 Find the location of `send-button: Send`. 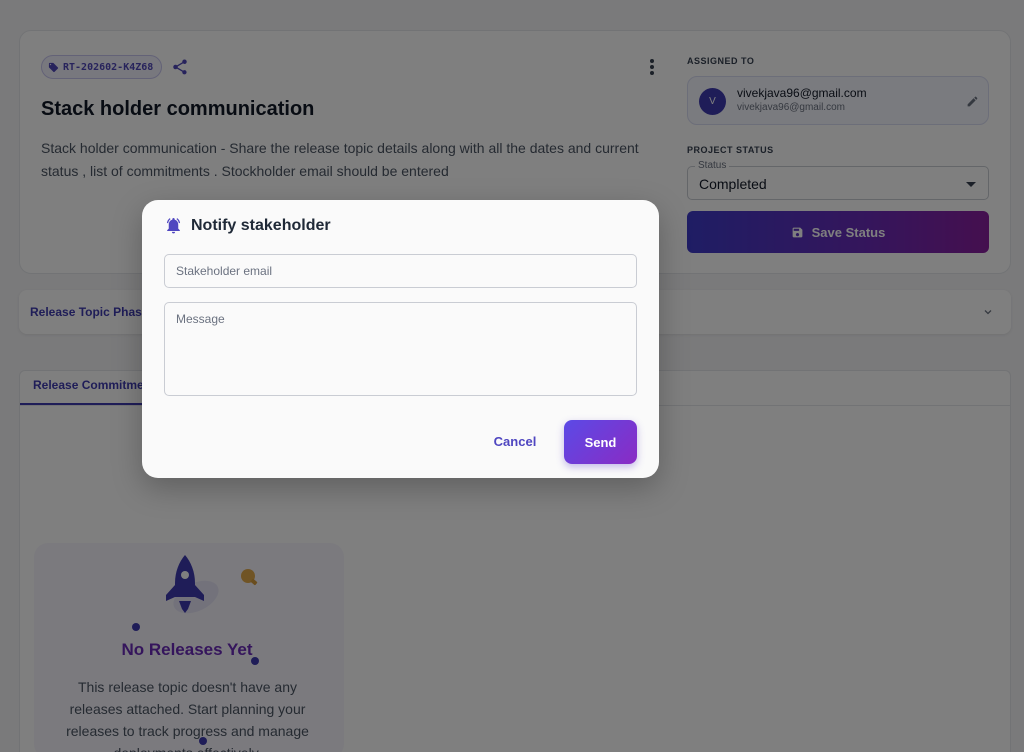

send-button: Send is located at coordinates (600, 442).